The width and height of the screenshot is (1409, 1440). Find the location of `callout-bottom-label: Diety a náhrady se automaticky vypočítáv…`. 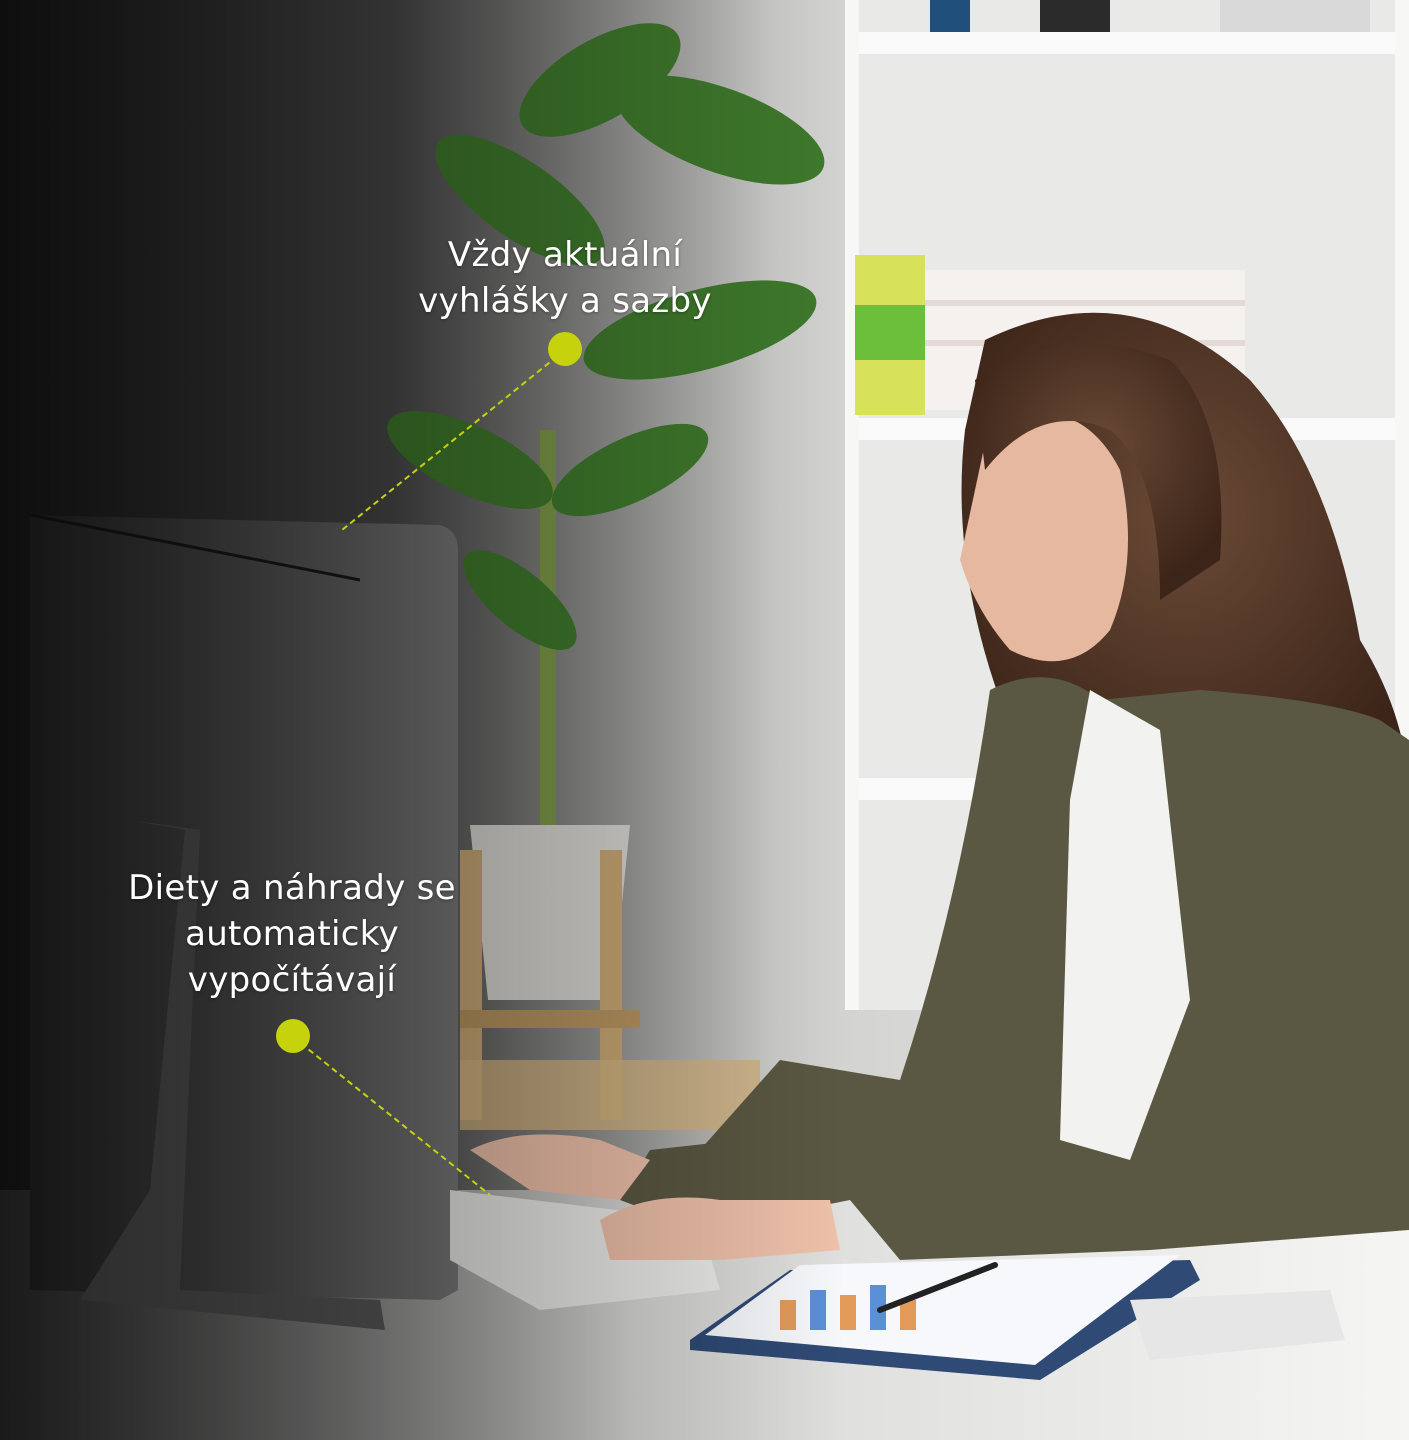

callout-bottom-label: Diety a náhrady se automaticky vypočítáv… is located at coordinates (292, 934).